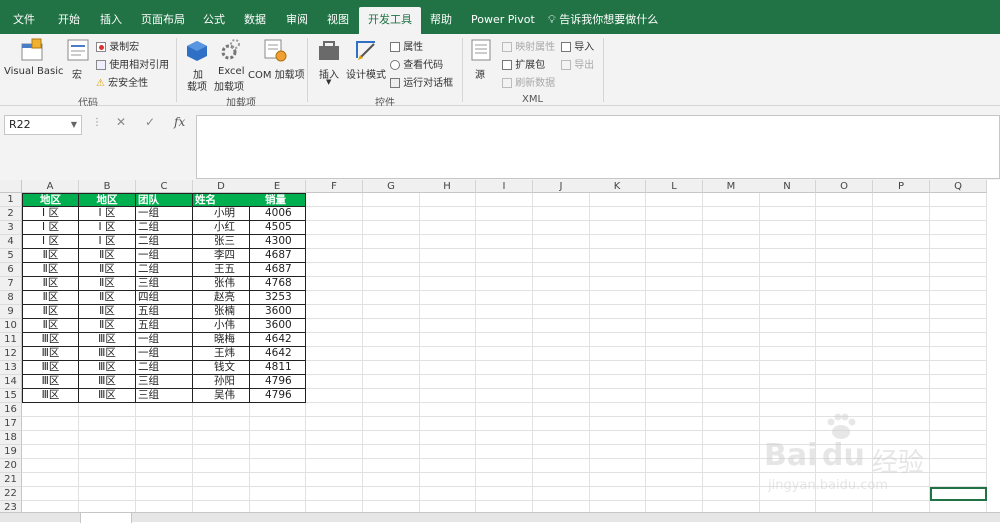  Describe the element at coordinates (277, 186) in the screenshot. I see `column-header-e: E` at that location.